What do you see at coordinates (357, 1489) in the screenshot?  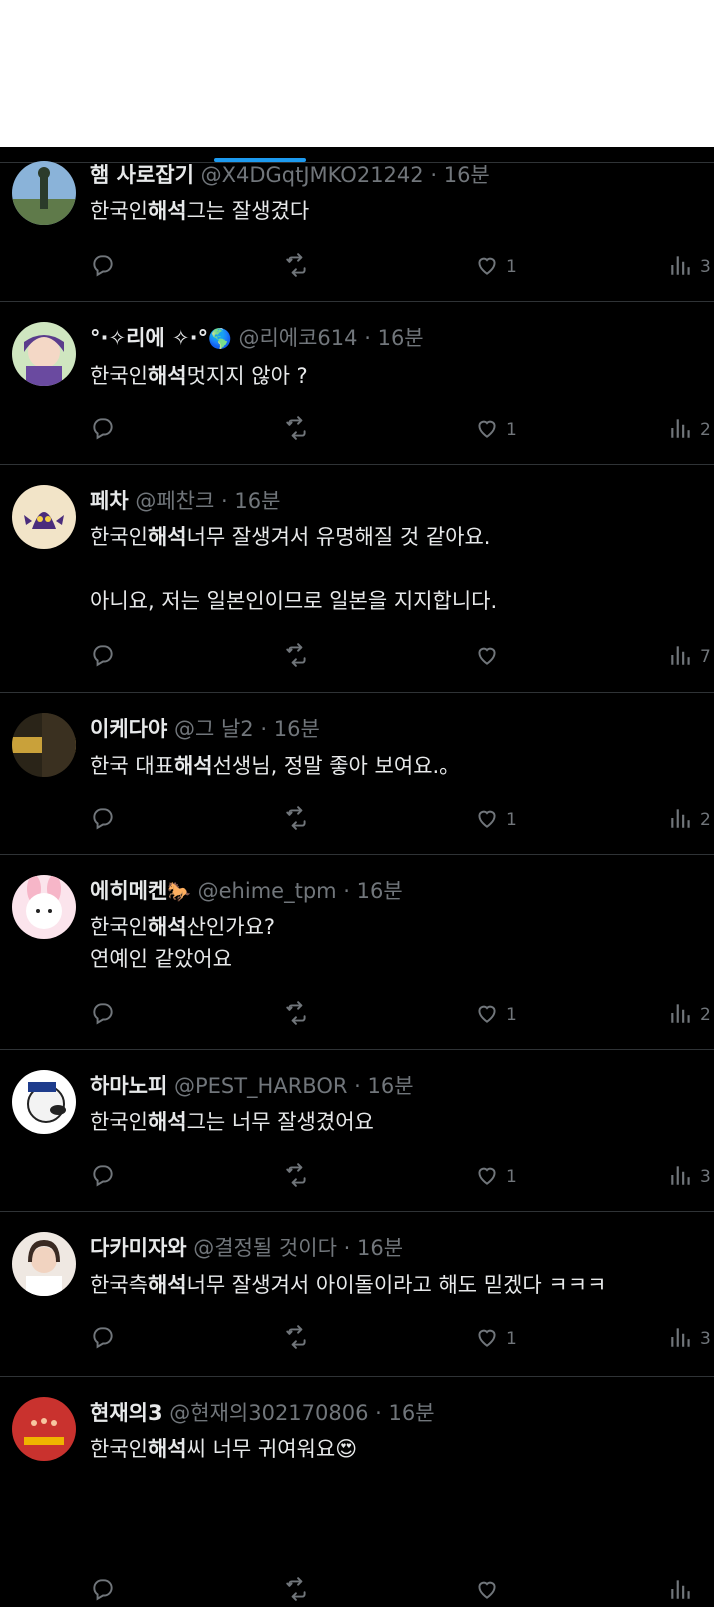 I see `tweet-reply: 현재의3 @현재의302170806 · 16분 한국인해석씨 너무 귀여워요😍` at bounding box center [357, 1489].